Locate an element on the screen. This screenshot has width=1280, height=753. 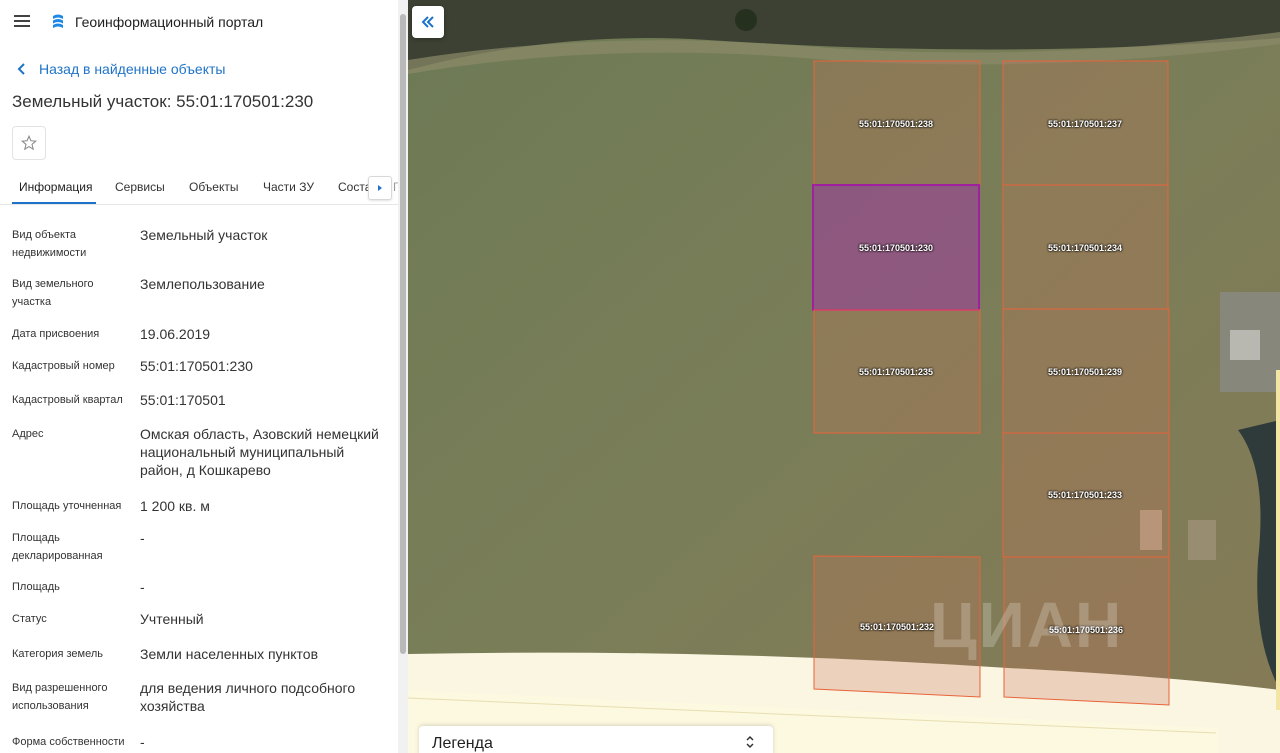
property-label: Вид разрешенного использования is located at coordinates (60, 697).